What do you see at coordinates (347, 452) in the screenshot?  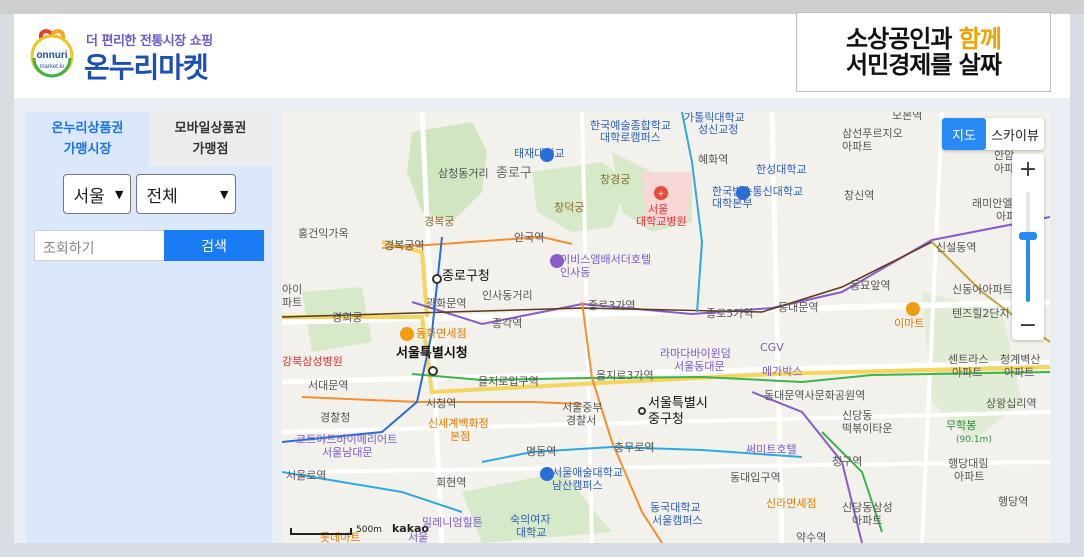 I see `map-label: 서울남대문` at bounding box center [347, 452].